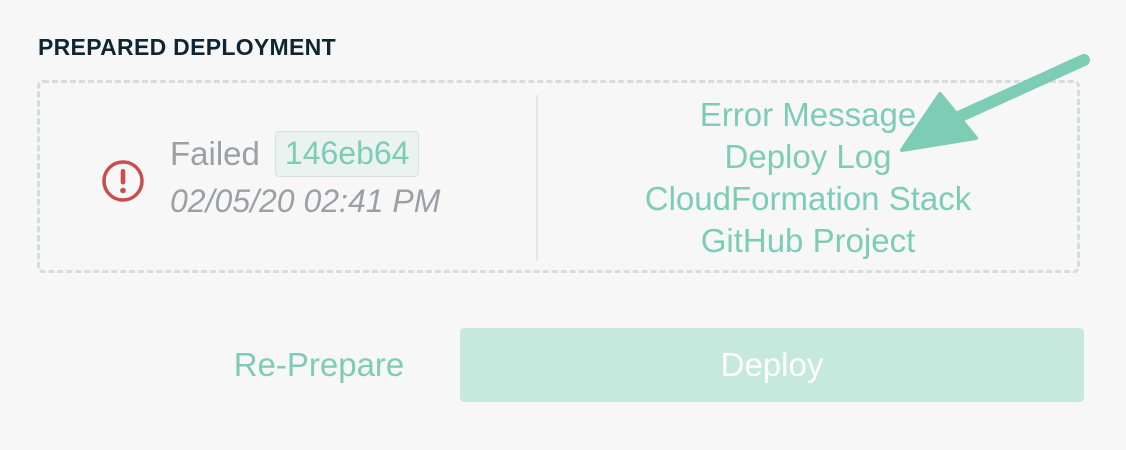  Describe the element at coordinates (187, 47) in the screenshot. I see `section-title: PREPARED DEPLOYMENT` at that location.